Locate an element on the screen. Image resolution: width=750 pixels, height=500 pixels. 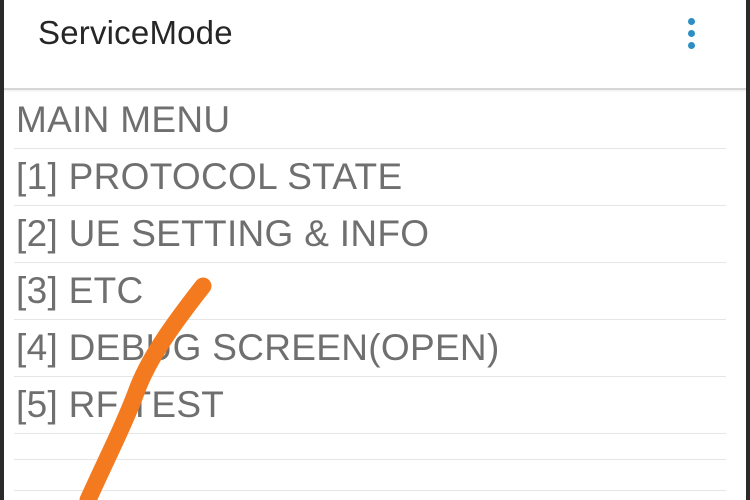
app-title: ServiceMode is located at coordinates (135, 32).